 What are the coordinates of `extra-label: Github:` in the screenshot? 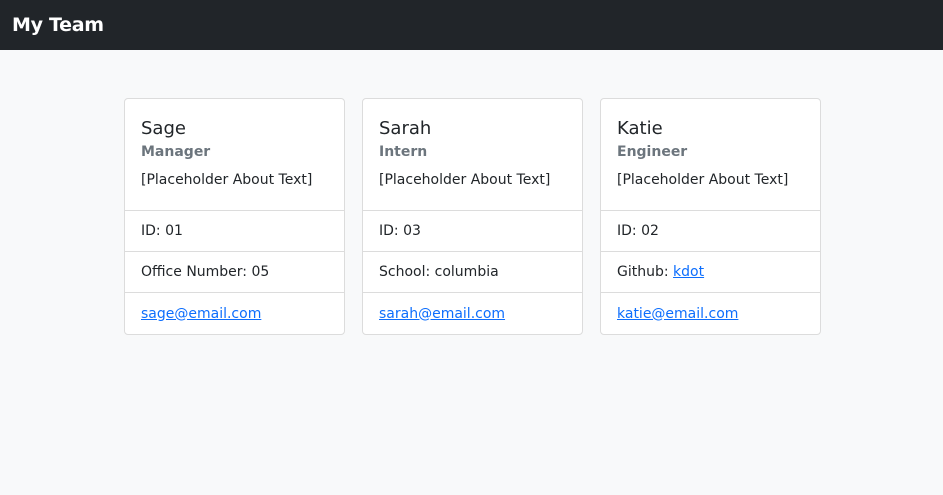 It's located at (643, 272).